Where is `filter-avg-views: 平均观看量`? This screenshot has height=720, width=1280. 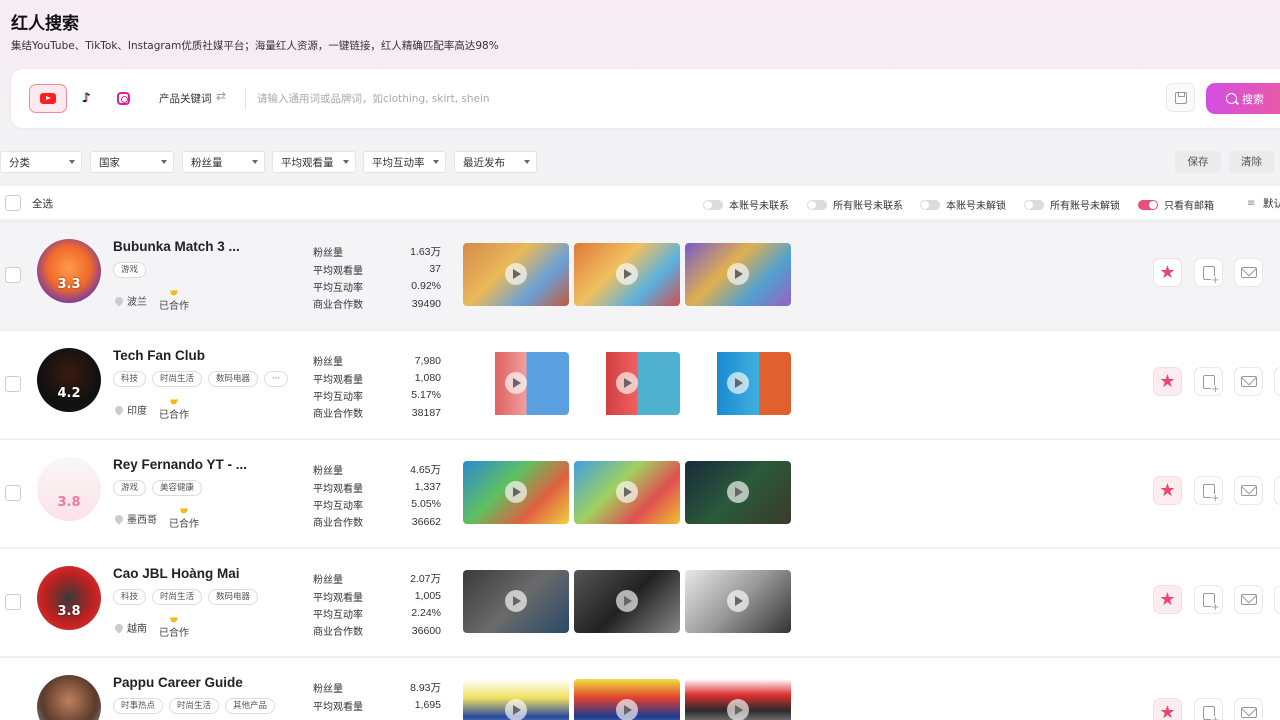
filter-avg-views: 平均观看量 is located at coordinates (314, 162).